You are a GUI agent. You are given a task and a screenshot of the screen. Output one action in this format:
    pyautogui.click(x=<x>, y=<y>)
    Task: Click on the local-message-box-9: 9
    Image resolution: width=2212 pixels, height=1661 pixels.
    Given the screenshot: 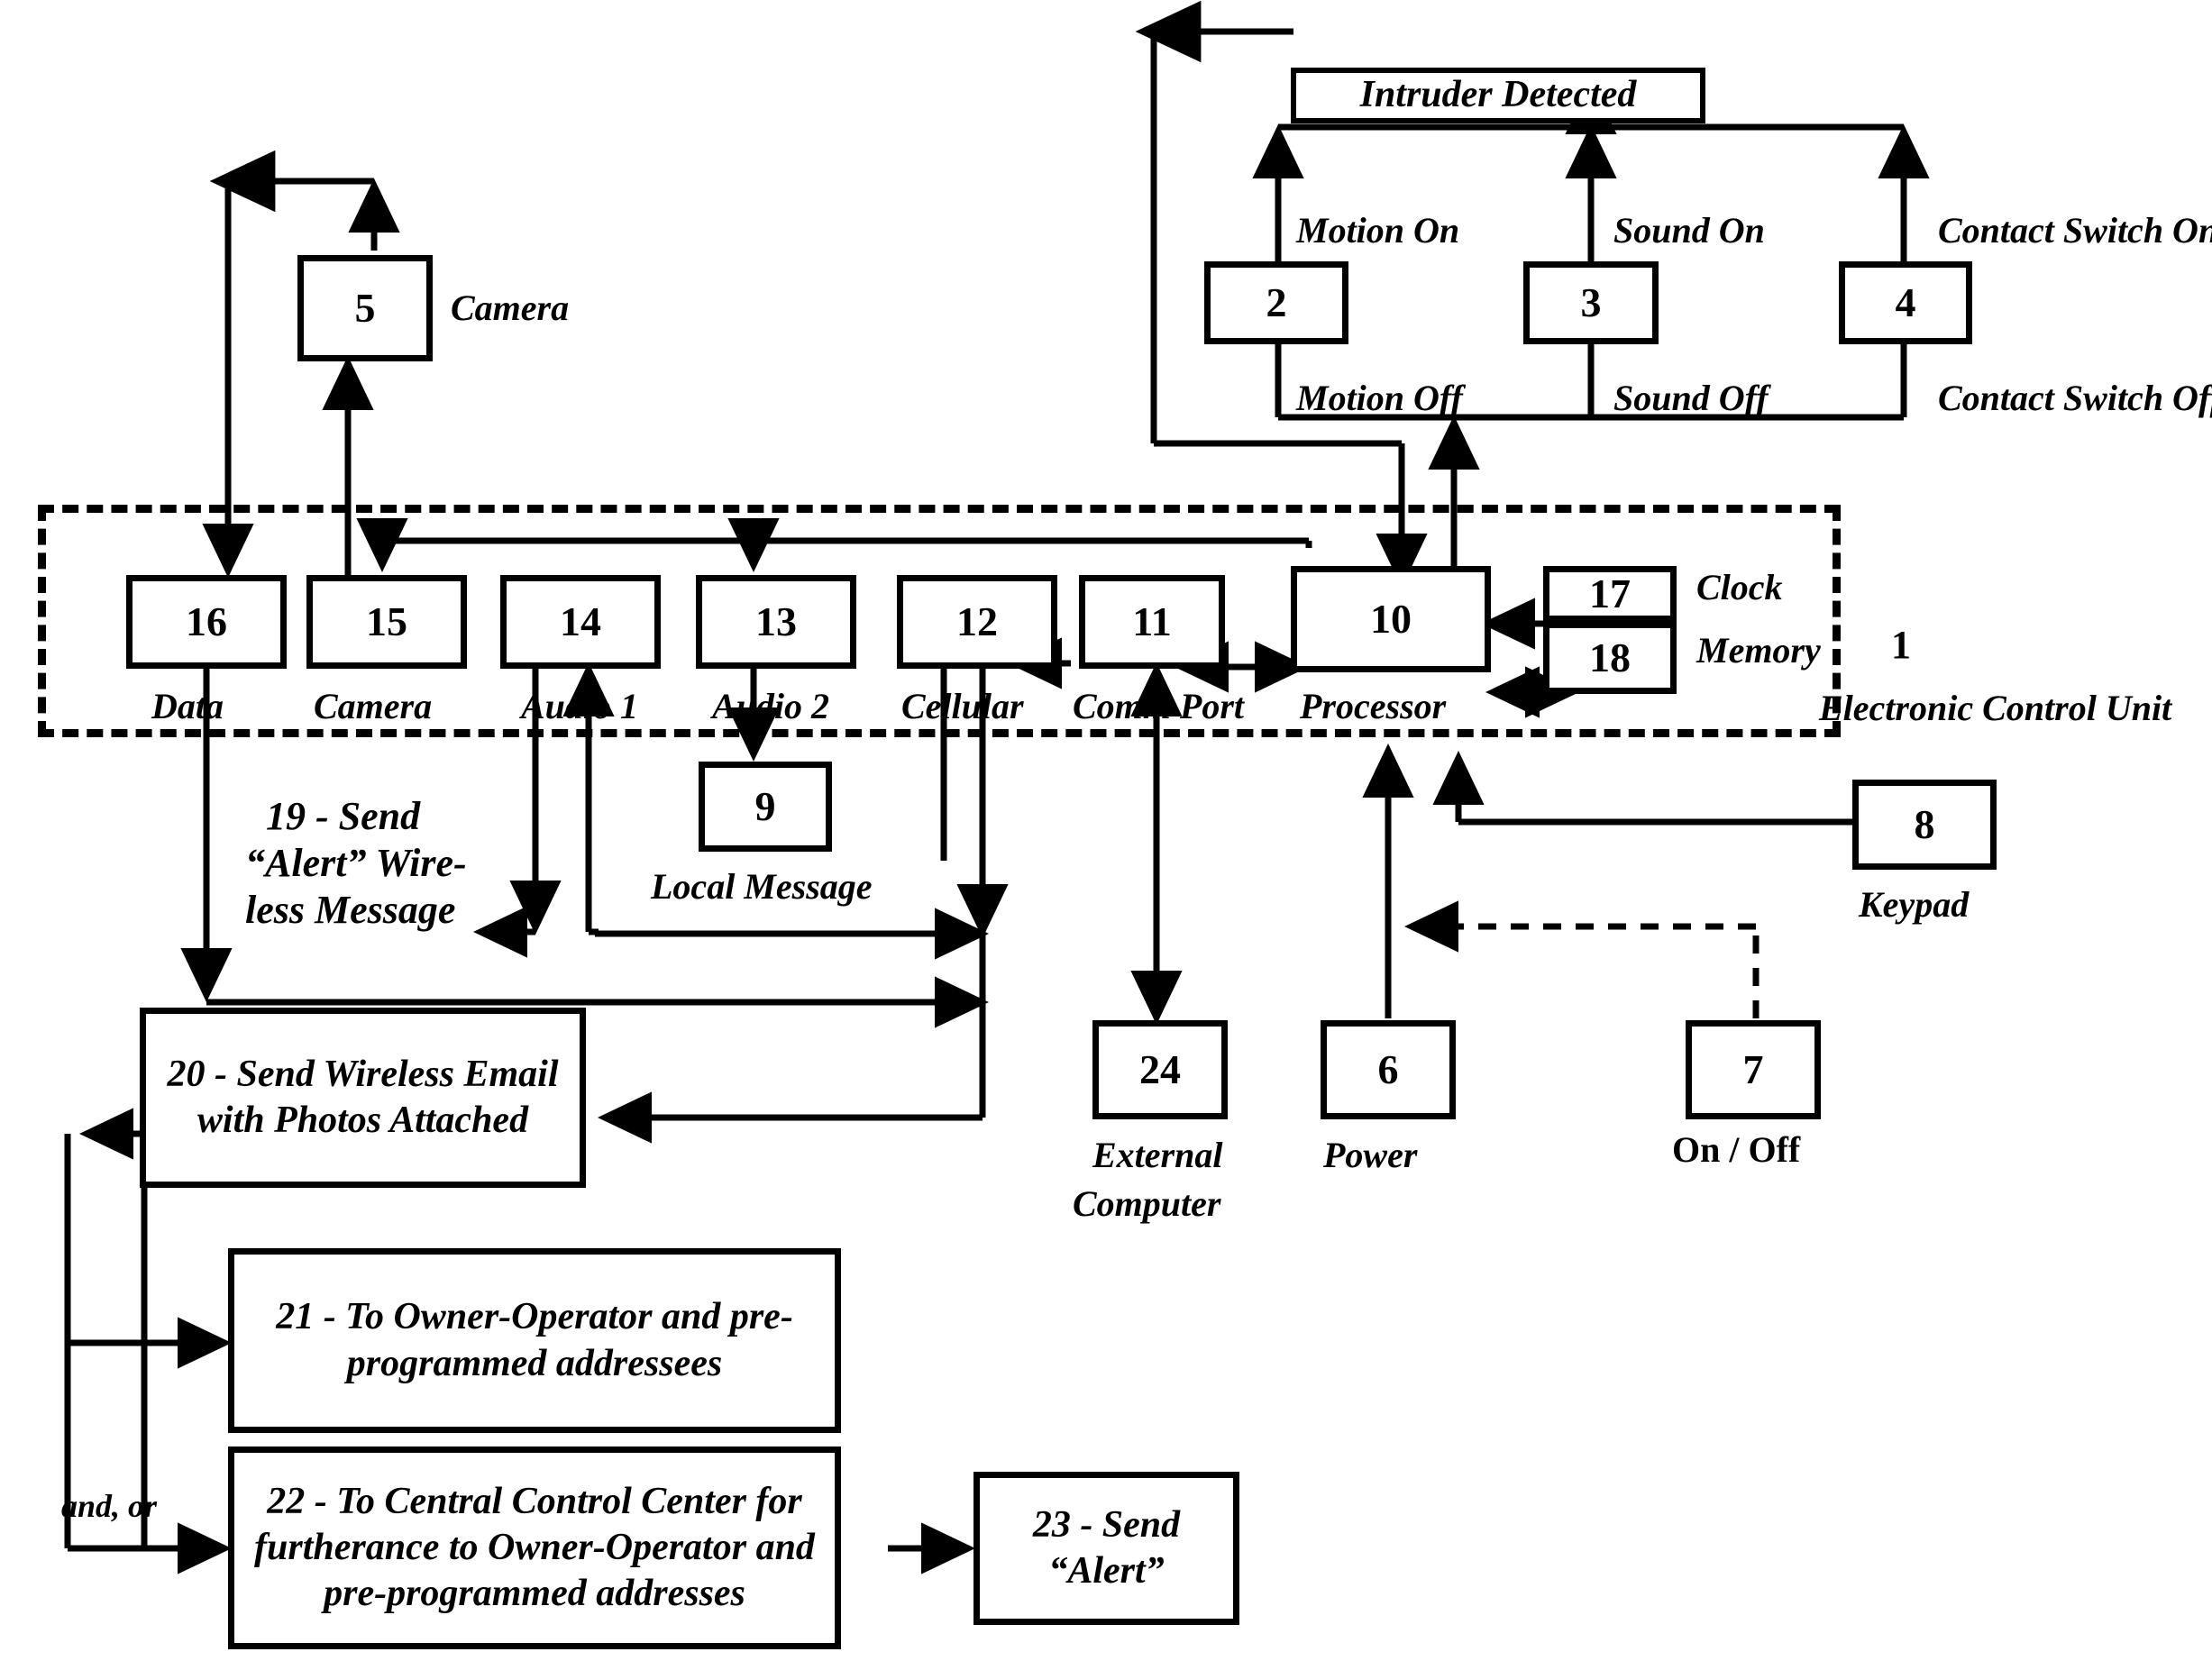 What is the action you would take?
    pyautogui.click(x=765, y=807)
    